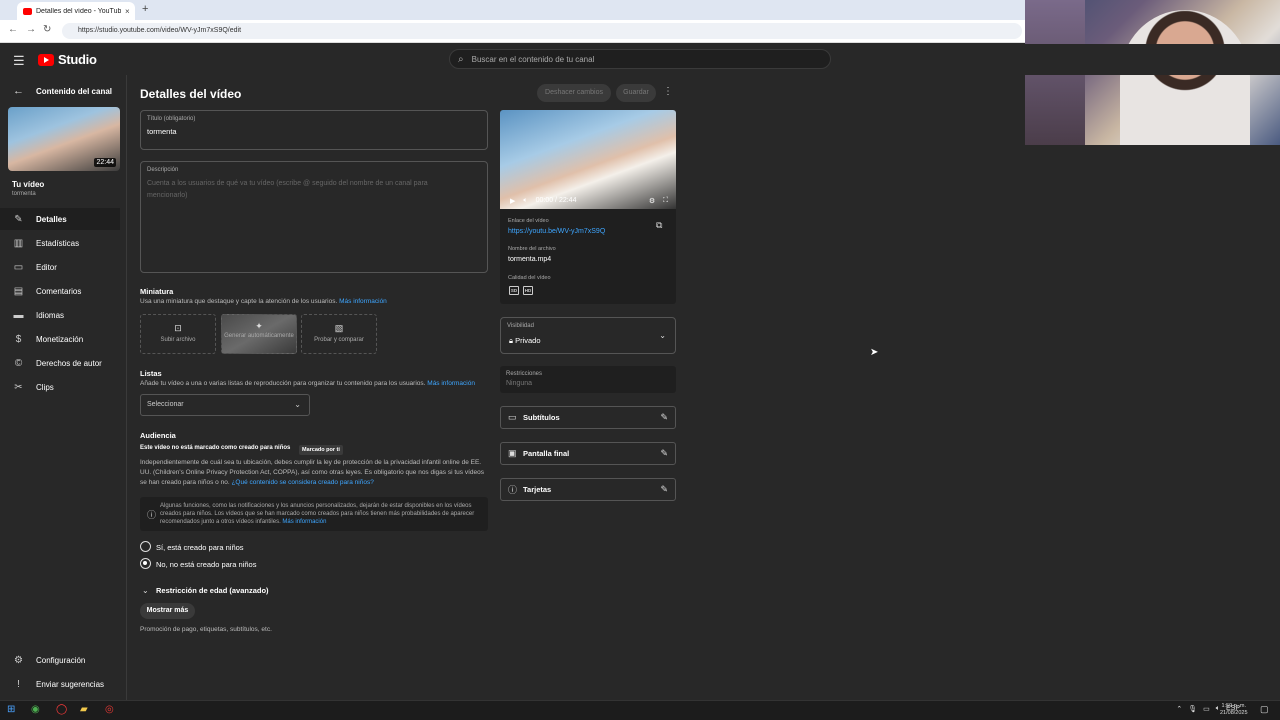  Describe the element at coordinates (525, 201) in the screenshot. I see `volume-icon: 🔈︎` at that location.